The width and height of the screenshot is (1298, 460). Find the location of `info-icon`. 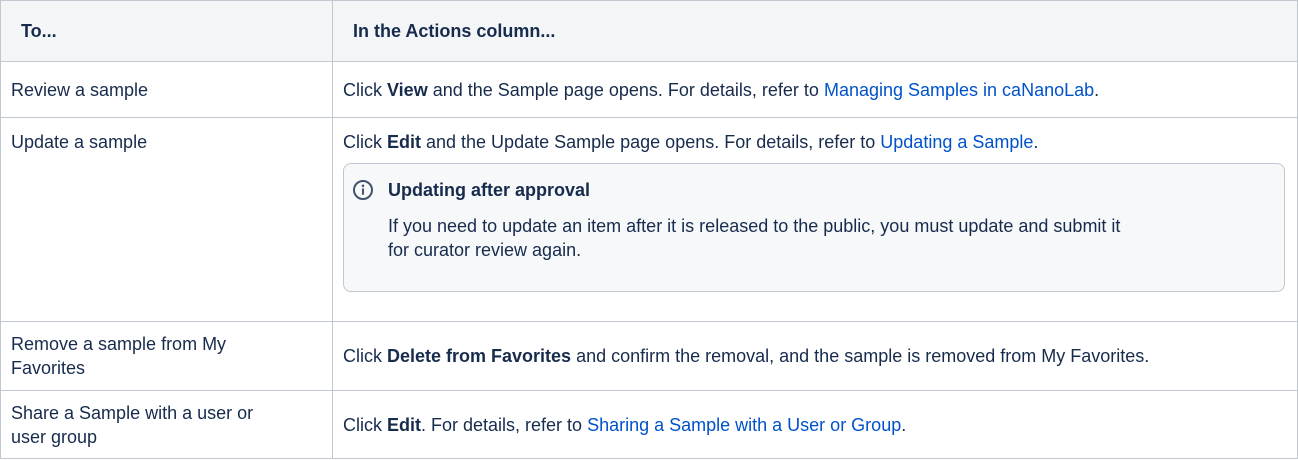

info-icon is located at coordinates (363, 190).